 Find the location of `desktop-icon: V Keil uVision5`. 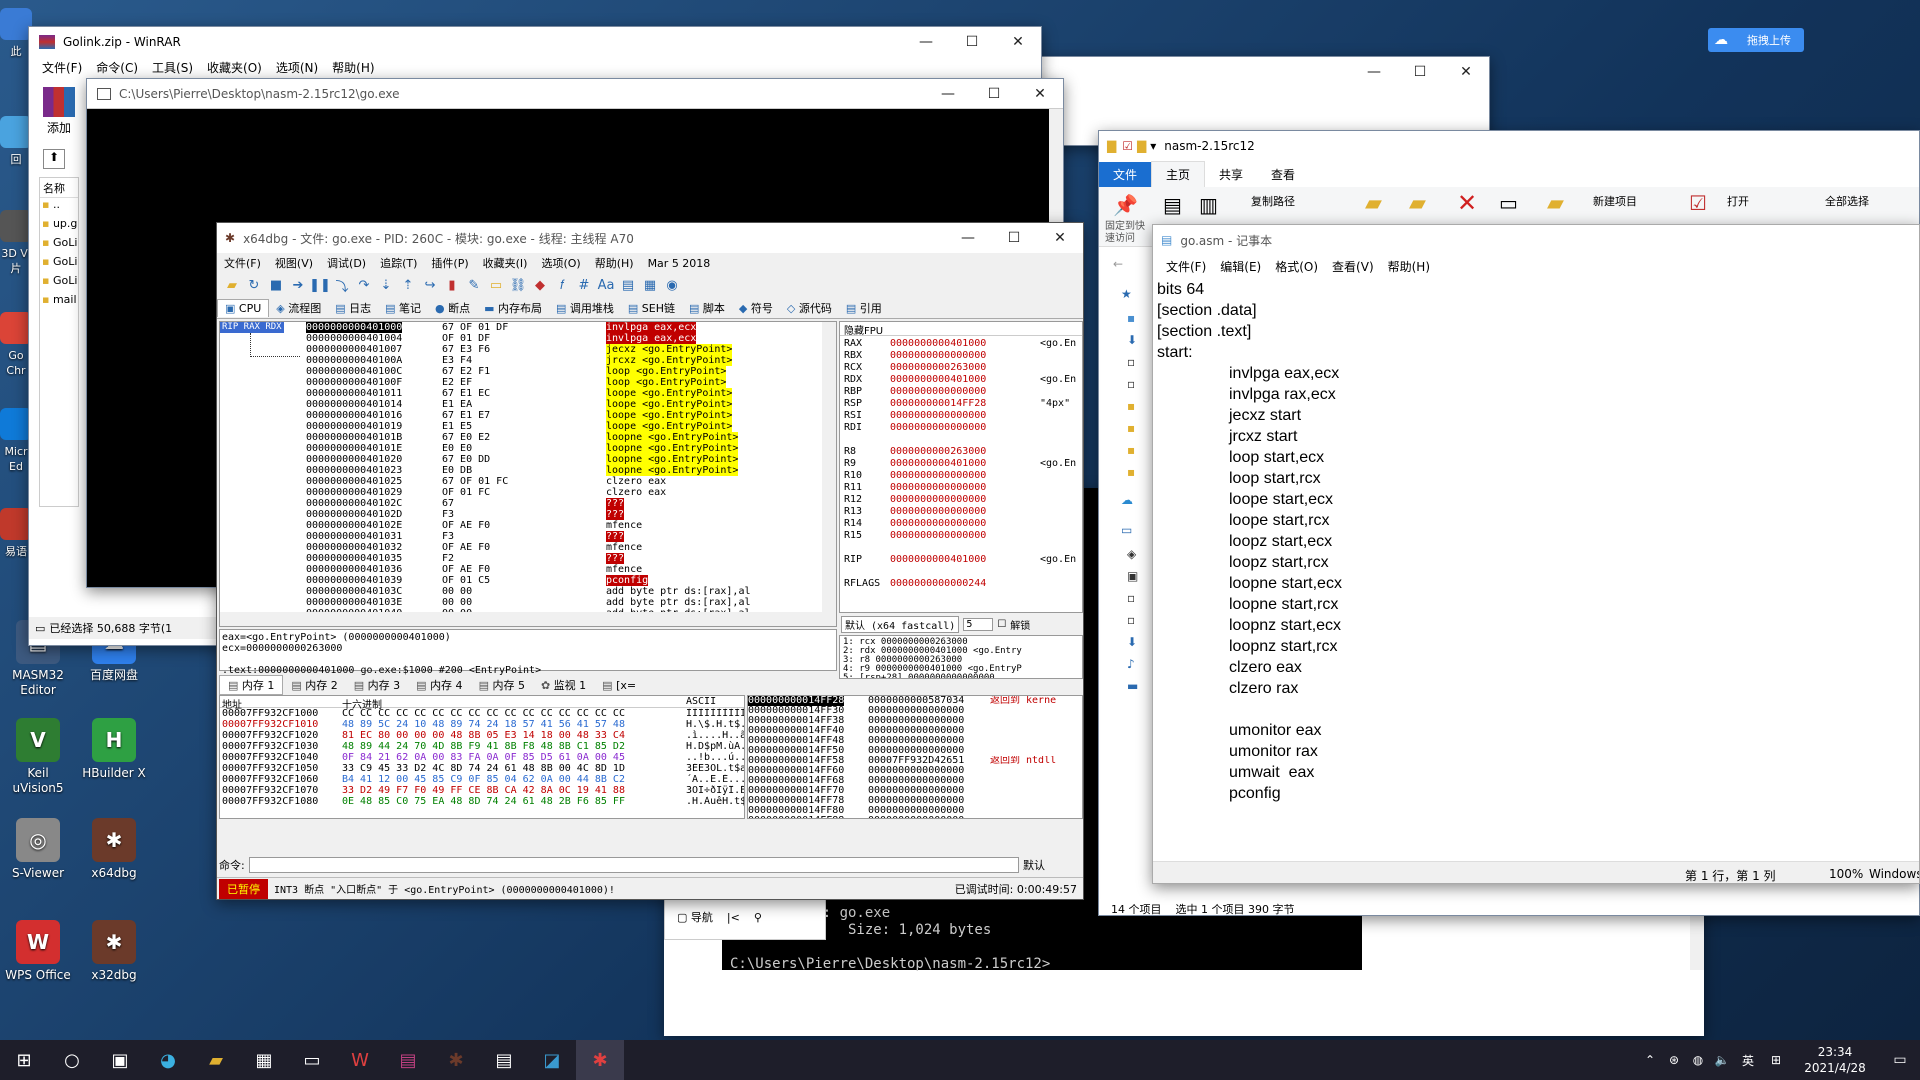

desktop-icon: V Keil uVision5 is located at coordinates (38, 757).